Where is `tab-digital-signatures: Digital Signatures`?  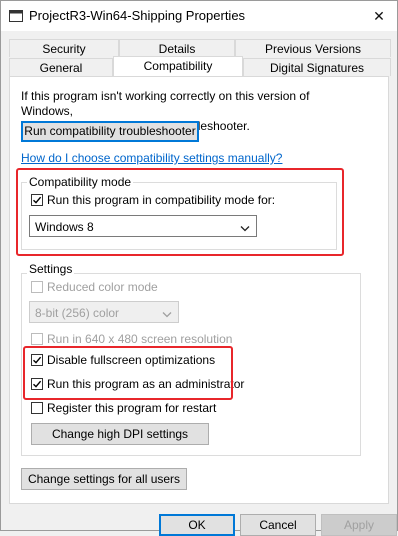
tab-digital-signatures: Digital Signatures is located at coordinates (317, 67).